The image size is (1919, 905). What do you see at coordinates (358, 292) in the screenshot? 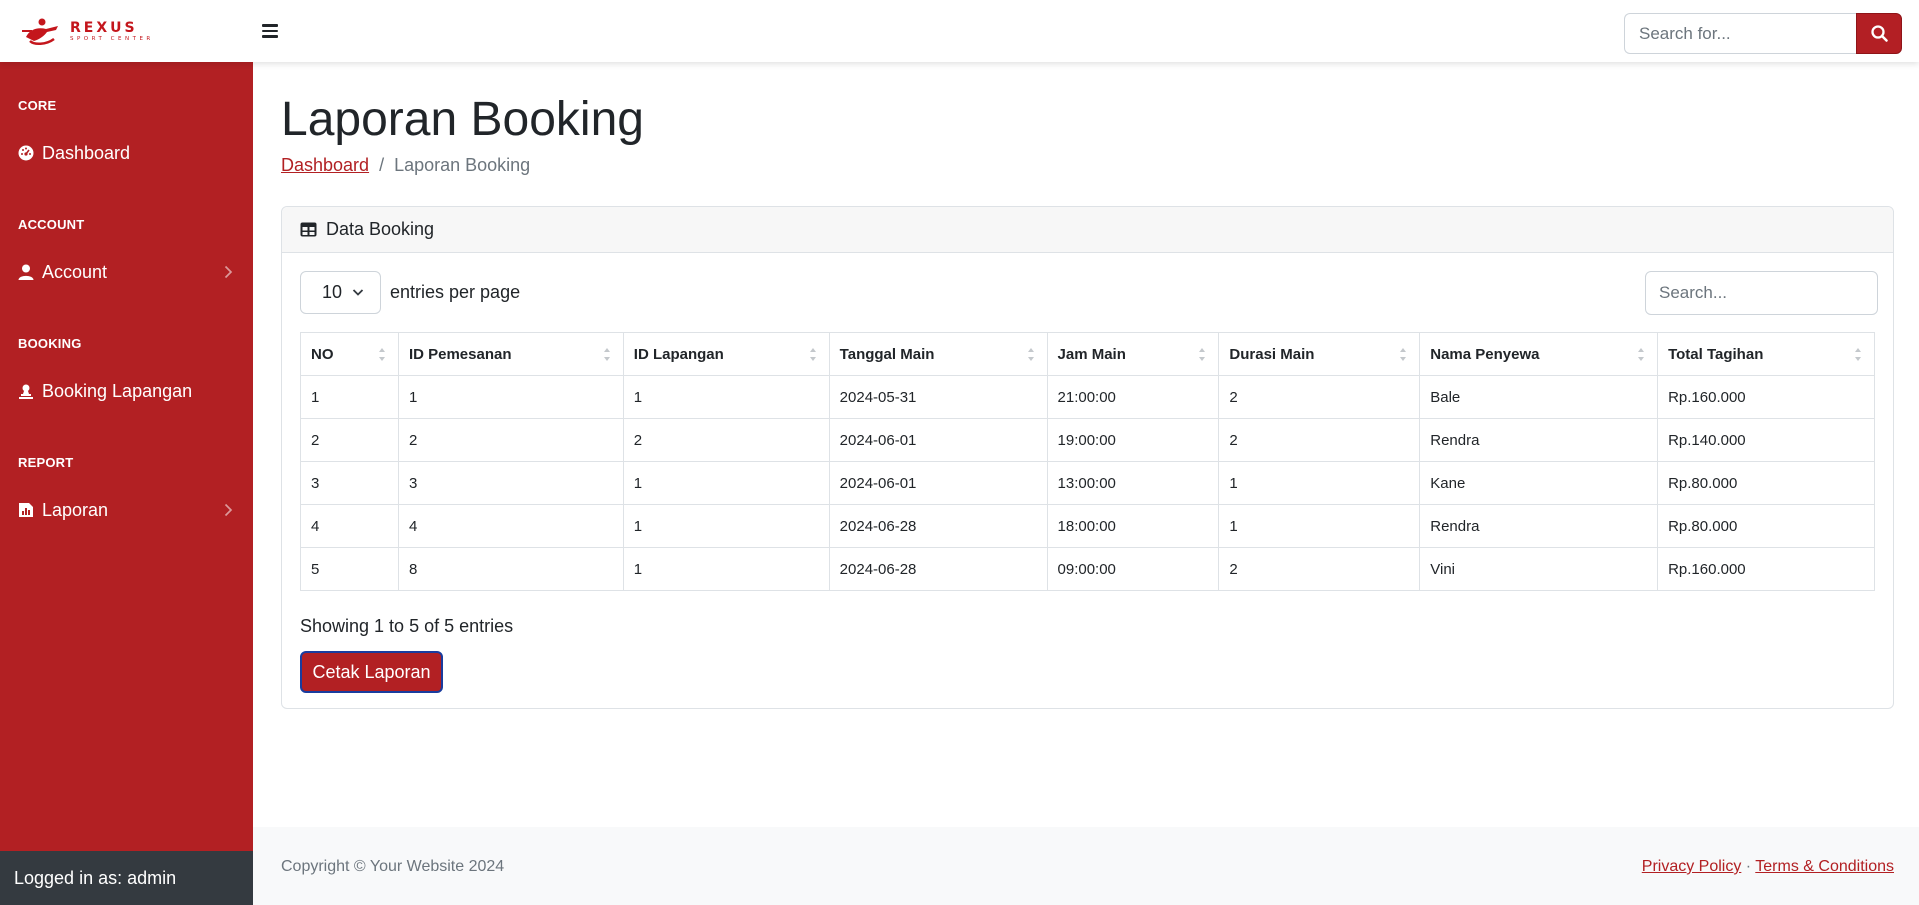
I see `chevron-down-icon` at bounding box center [358, 292].